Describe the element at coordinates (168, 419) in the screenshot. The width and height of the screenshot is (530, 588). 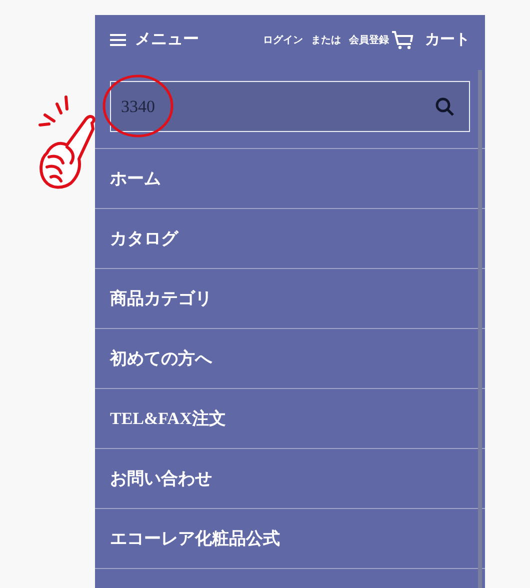
I see `menu-item: TEL&FAX注文` at that location.